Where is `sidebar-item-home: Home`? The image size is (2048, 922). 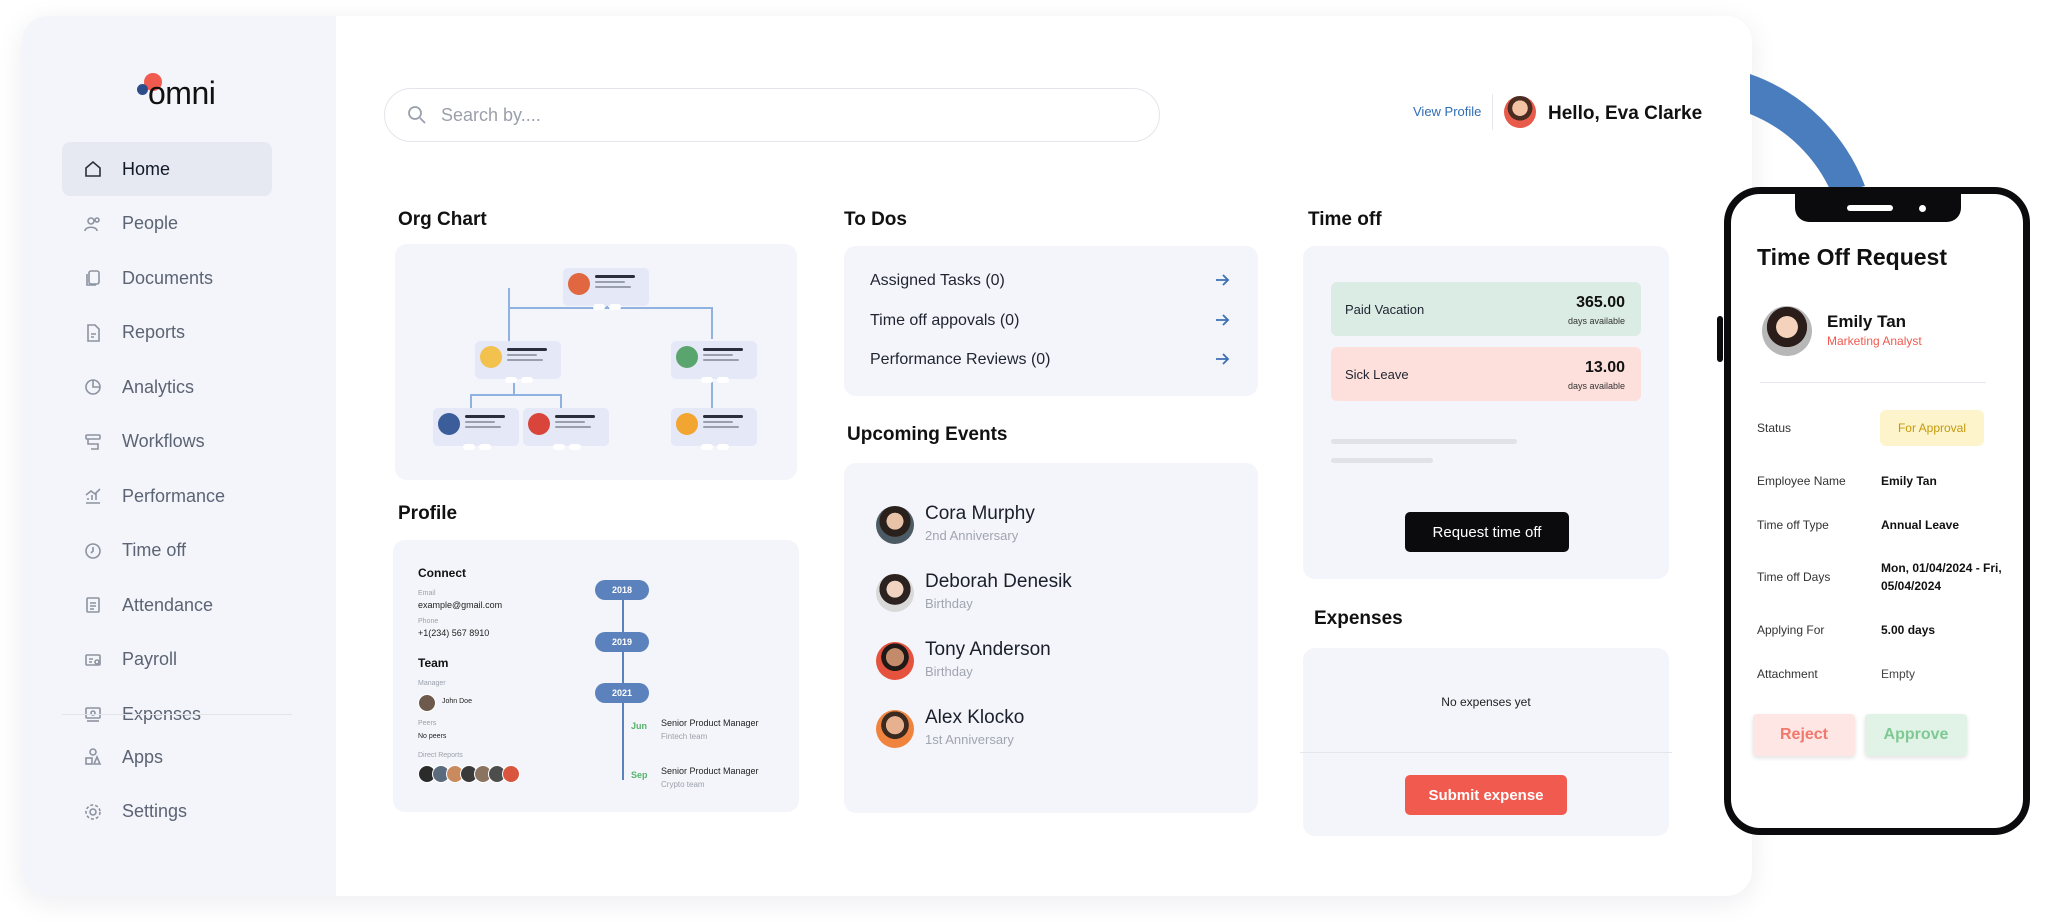
sidebar-item-home: Home is located at coordinates (167, 169).